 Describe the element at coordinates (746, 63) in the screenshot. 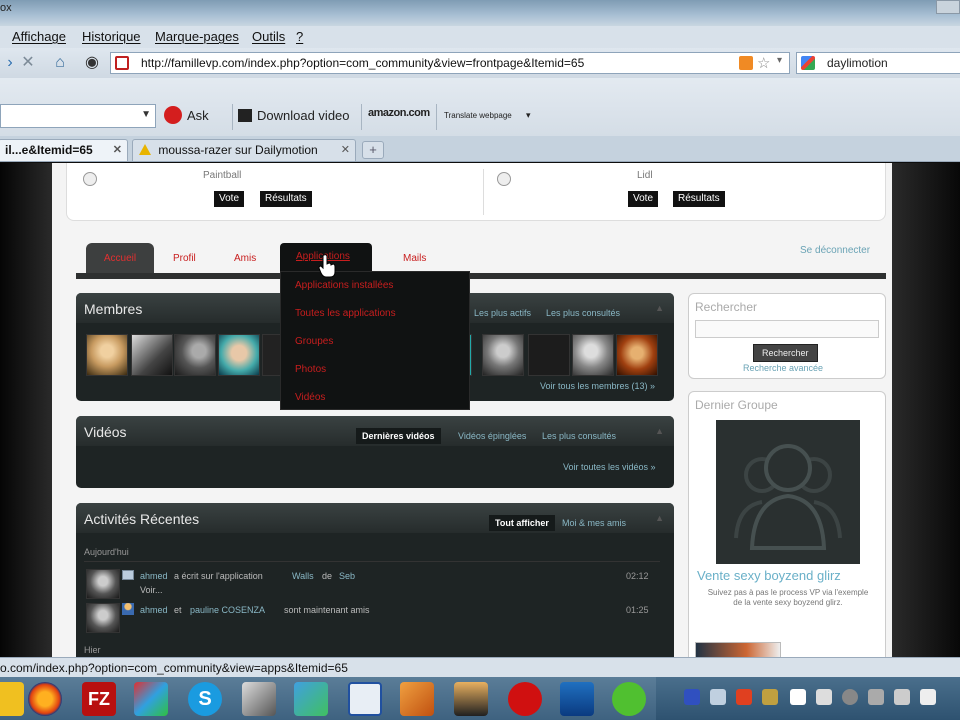

I see `rss-icon` at that location.